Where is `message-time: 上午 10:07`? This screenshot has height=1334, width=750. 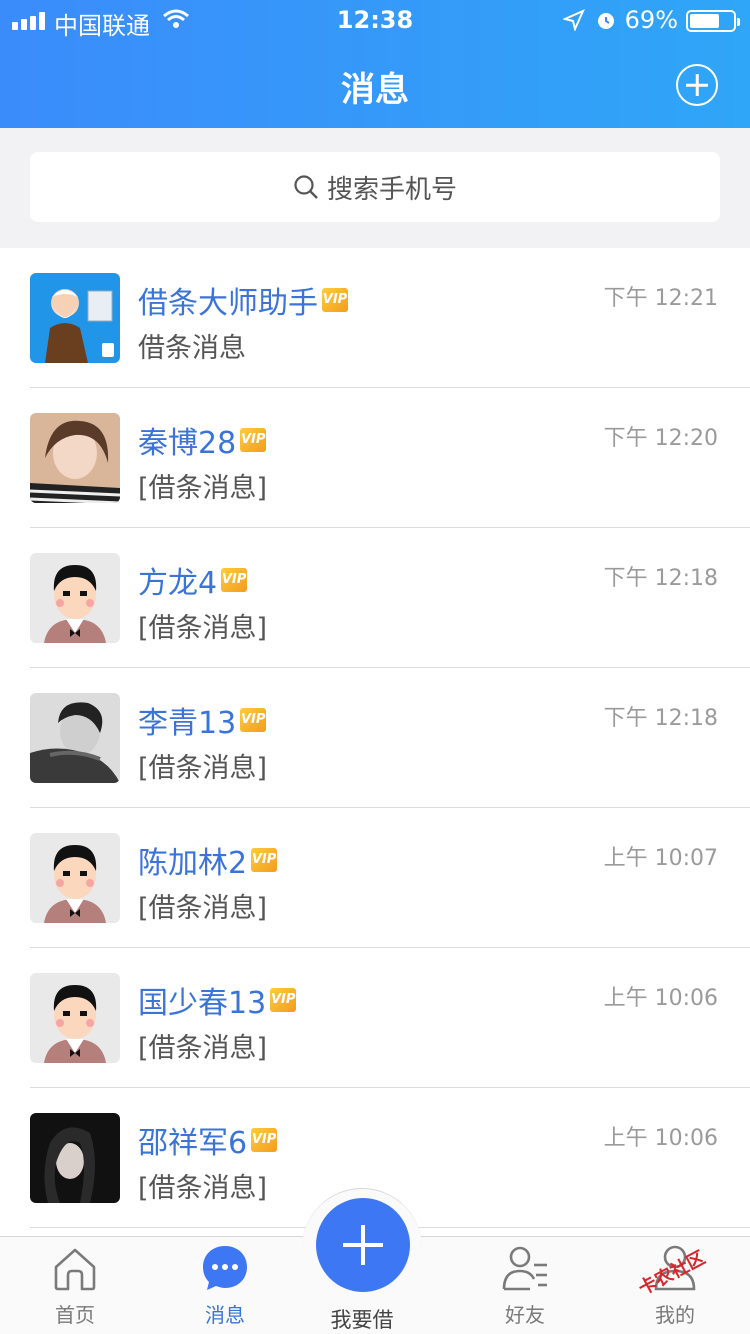
message-time: 上午 10:07 is located at coordinates (660, 858).